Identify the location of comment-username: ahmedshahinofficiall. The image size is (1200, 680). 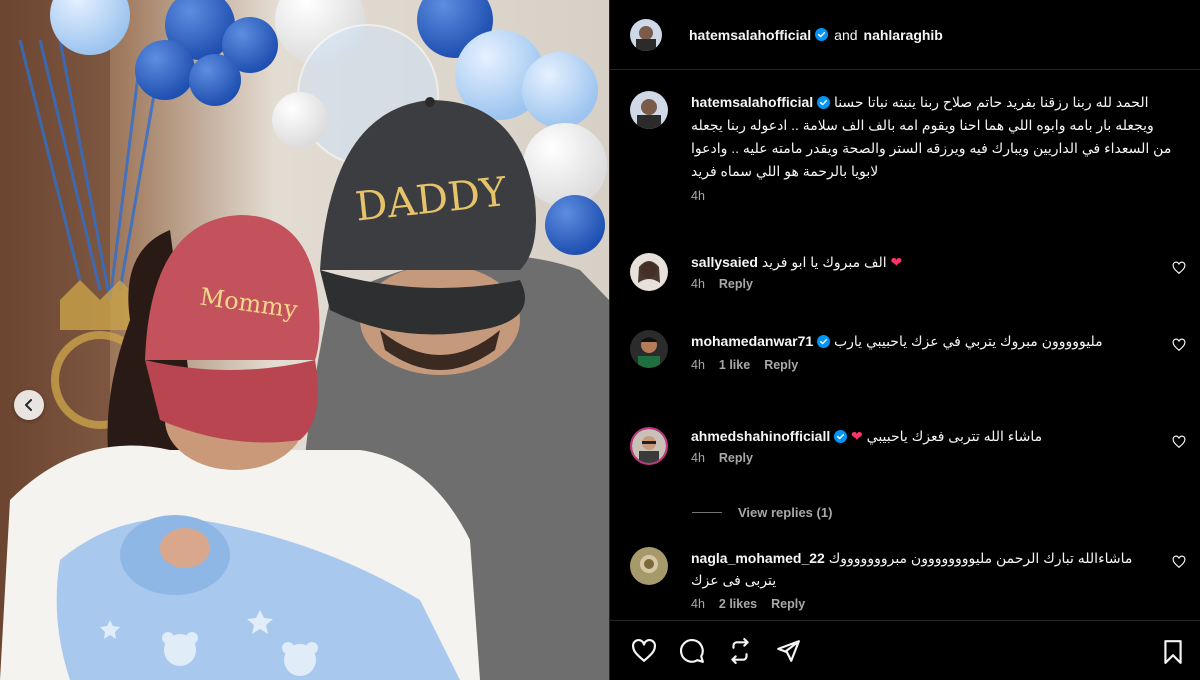
(760, 436).